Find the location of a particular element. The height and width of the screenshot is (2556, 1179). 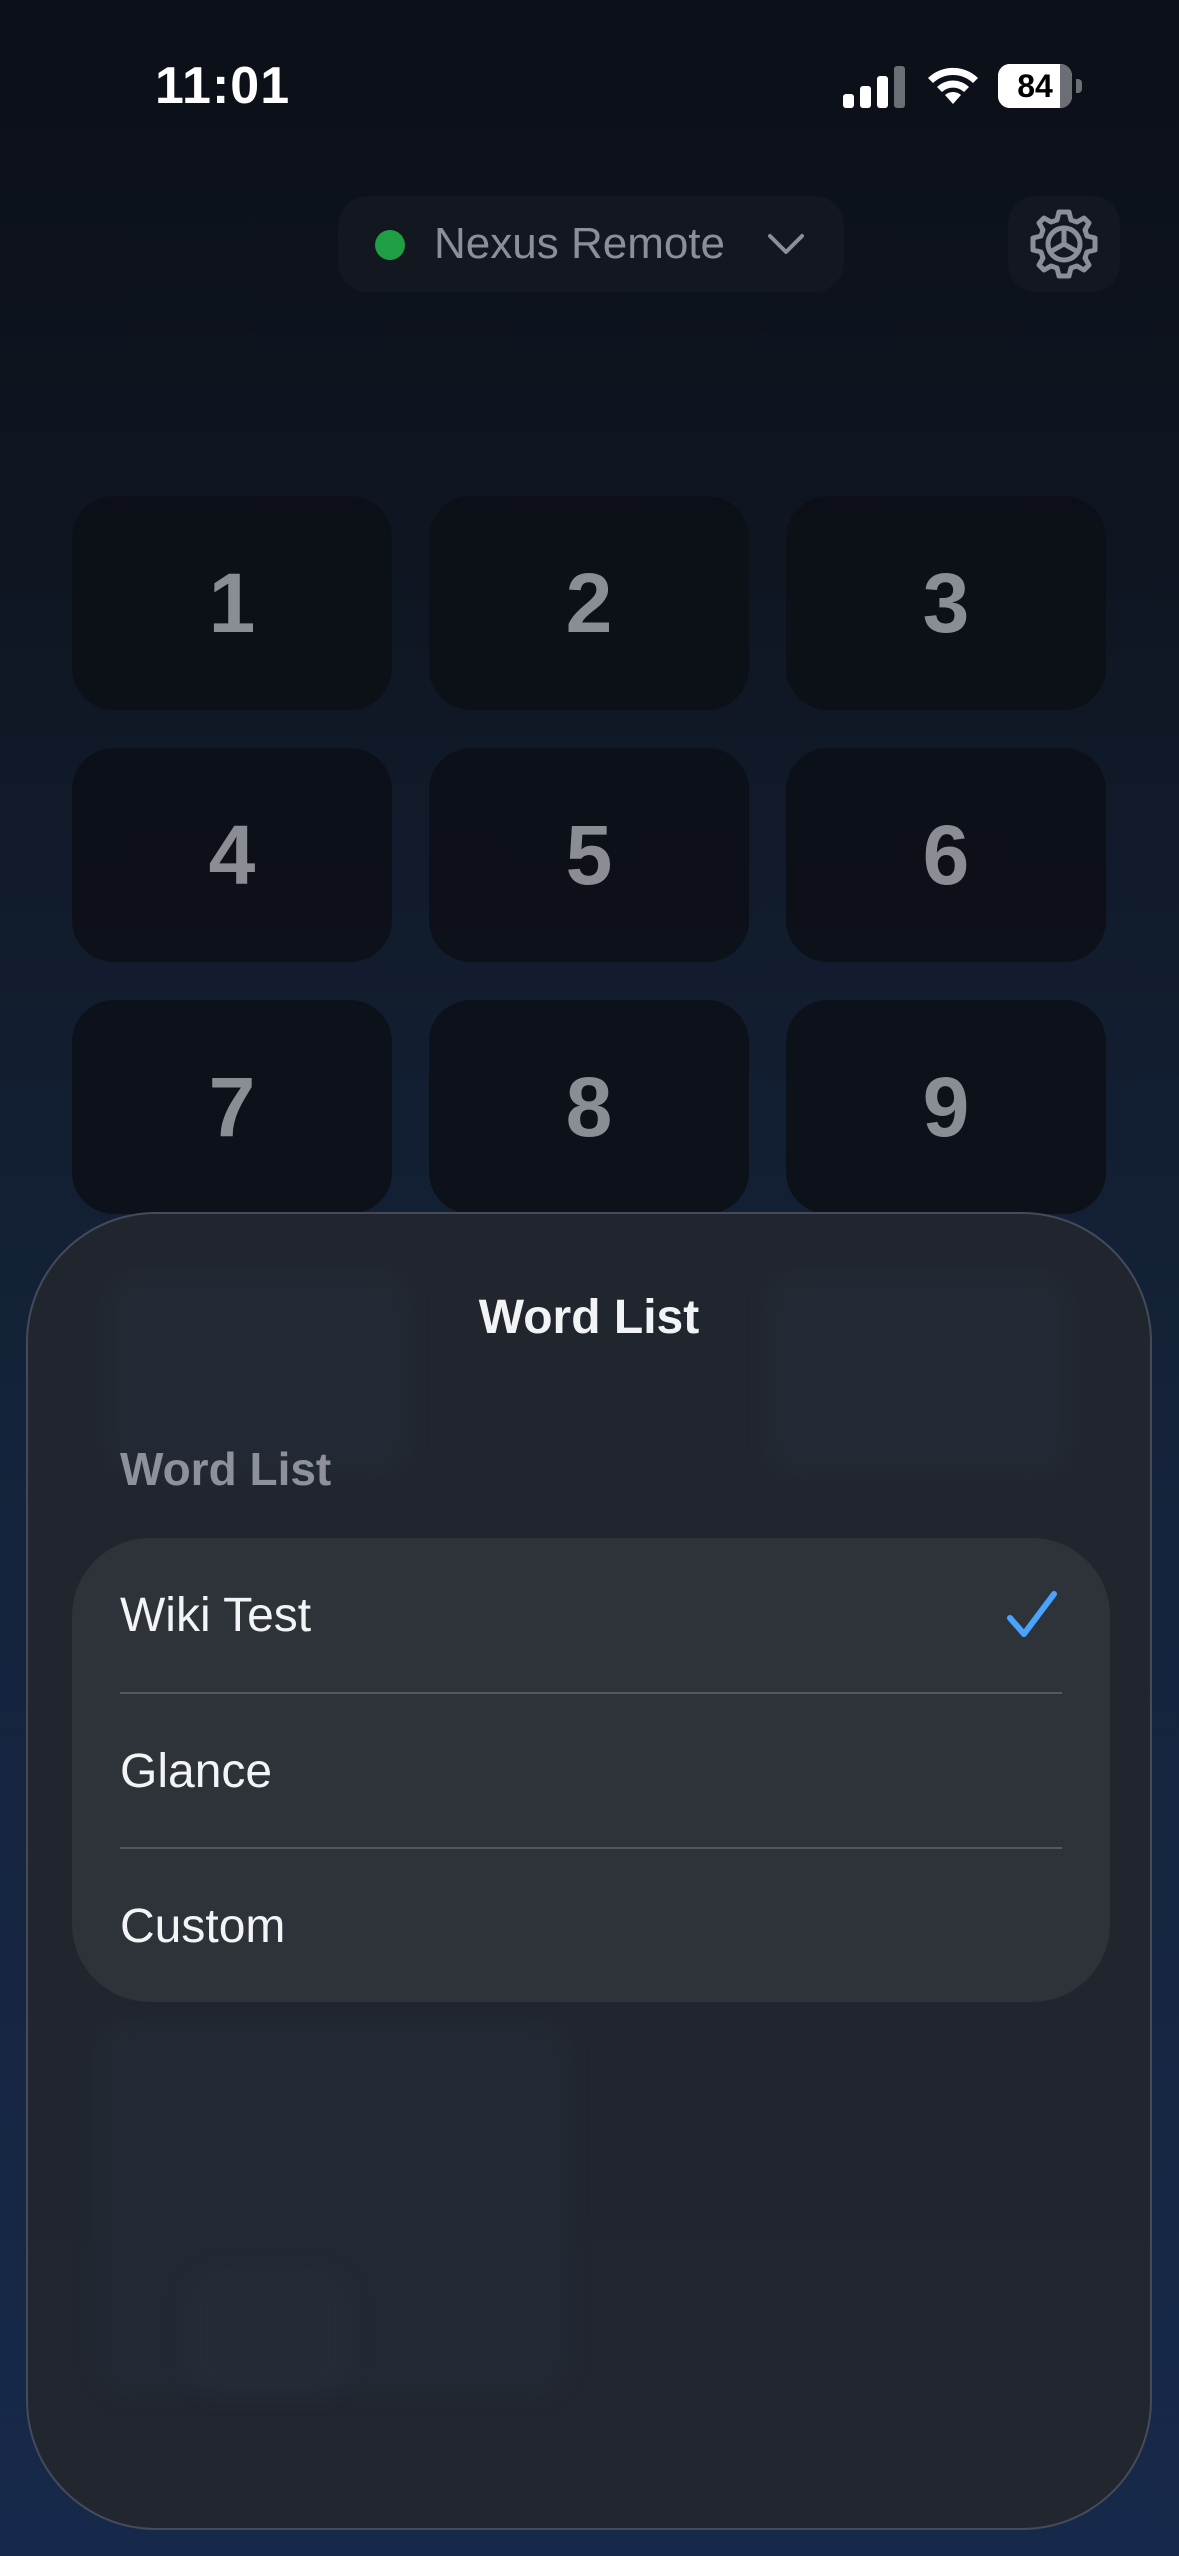

key-5: 5 is located at coordinates (589, 855).